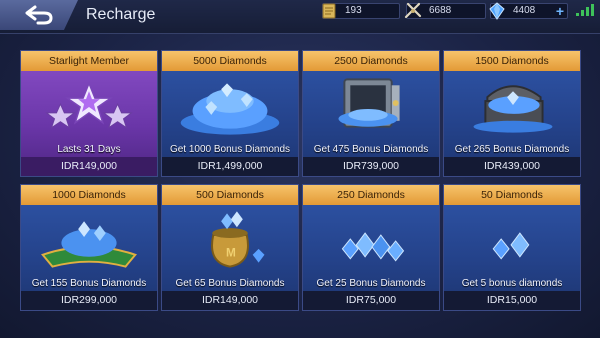  I want to click on diamond-few-icon, so click(511, 246).